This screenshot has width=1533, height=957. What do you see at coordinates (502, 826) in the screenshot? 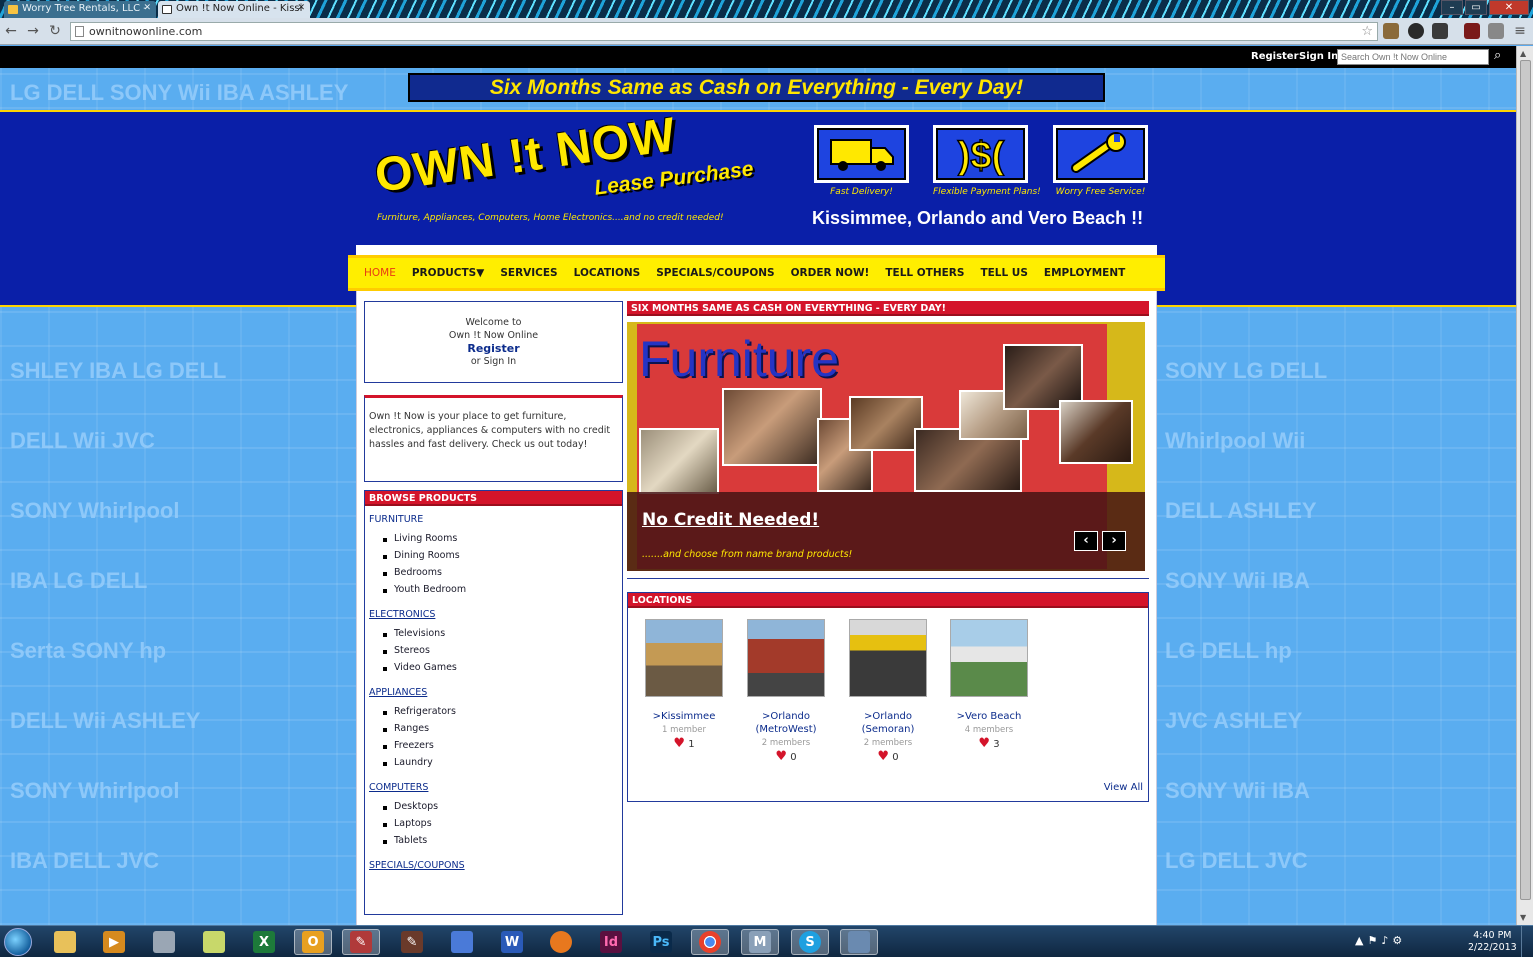
I see `list-item: Laptops` at bounding box center [502, 826].